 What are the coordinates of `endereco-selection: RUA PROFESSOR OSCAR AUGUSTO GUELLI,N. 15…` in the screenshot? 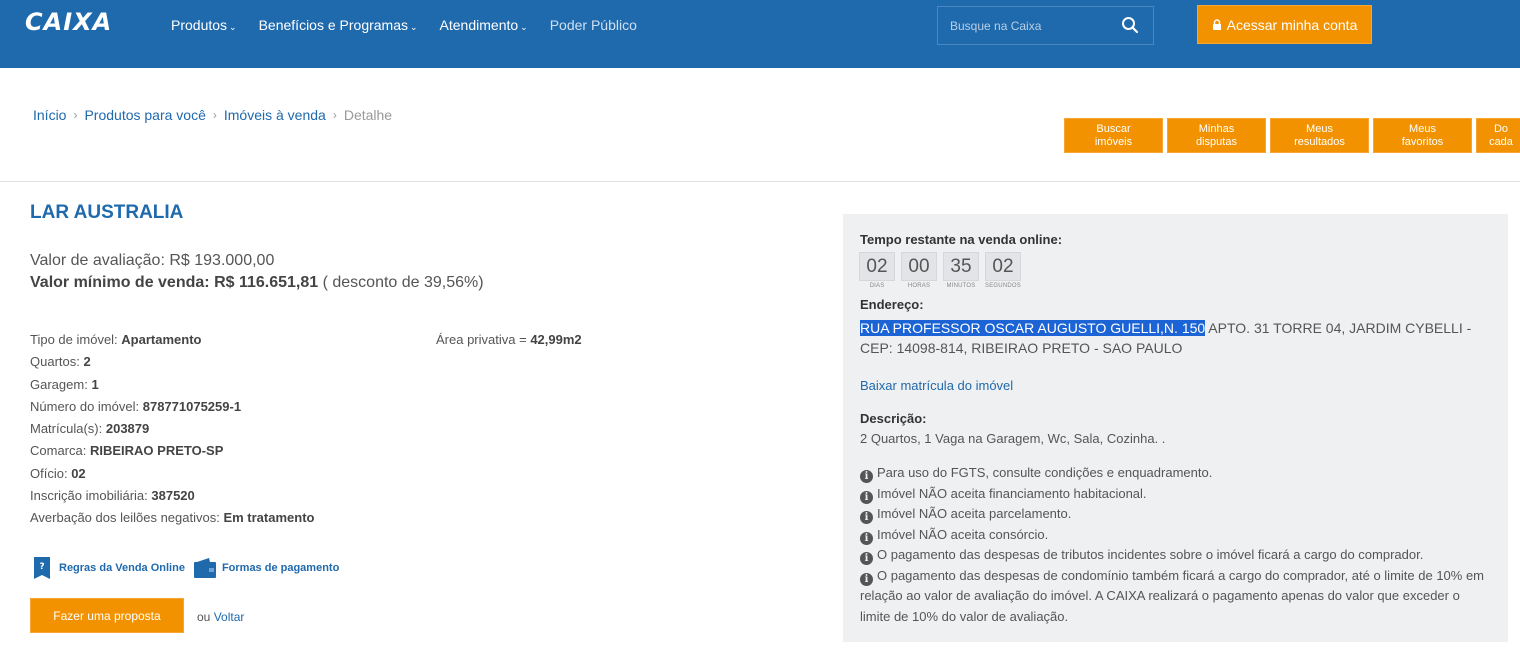 It's located at (1033, 328).